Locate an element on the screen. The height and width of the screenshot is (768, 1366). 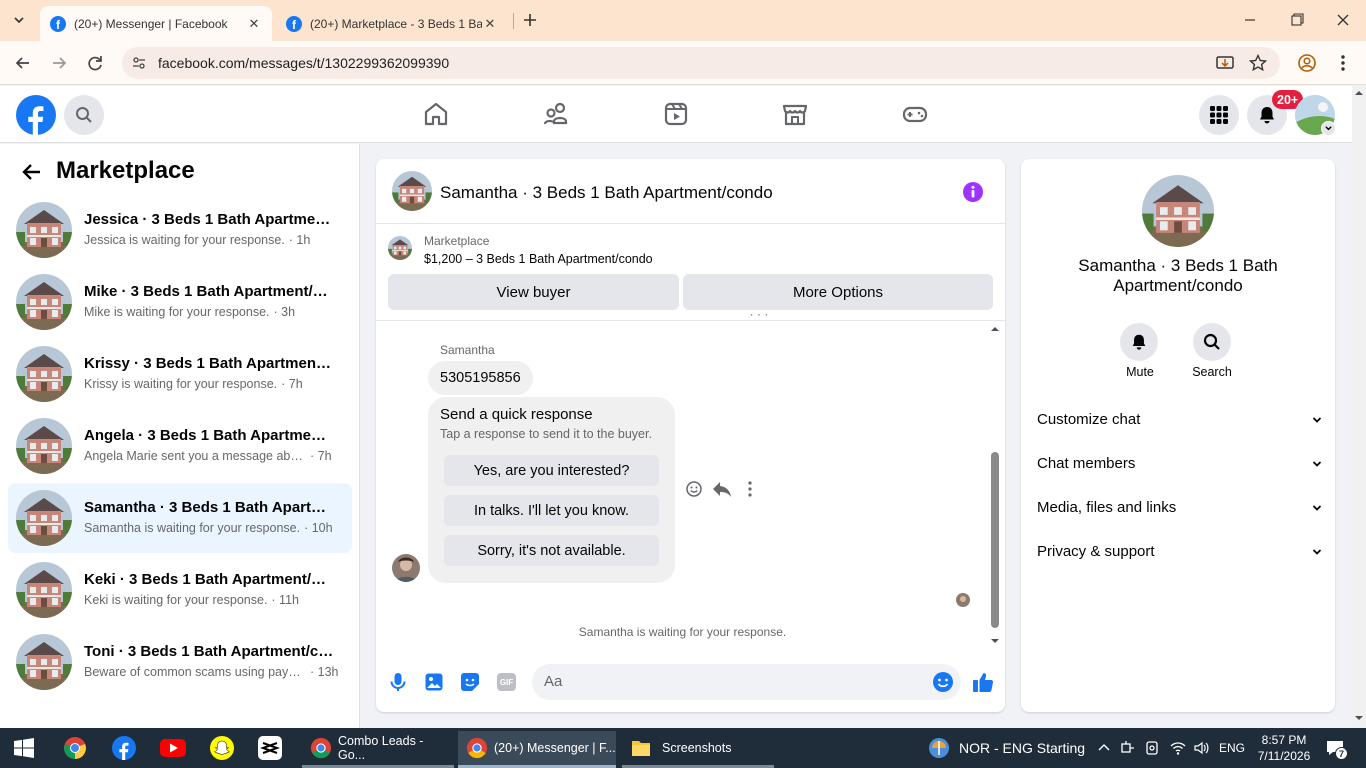
nav-friends is located at coordinates (556, 114).